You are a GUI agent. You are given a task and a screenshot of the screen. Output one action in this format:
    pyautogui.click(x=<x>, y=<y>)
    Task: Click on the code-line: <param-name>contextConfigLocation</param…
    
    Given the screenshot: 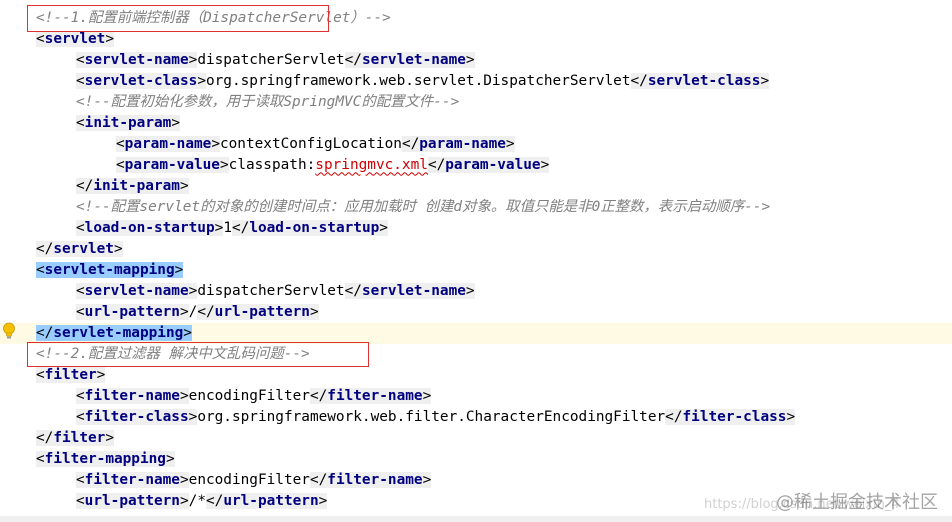 What is the action you would take?
    pyautogui.click(x=476, y=144)
    